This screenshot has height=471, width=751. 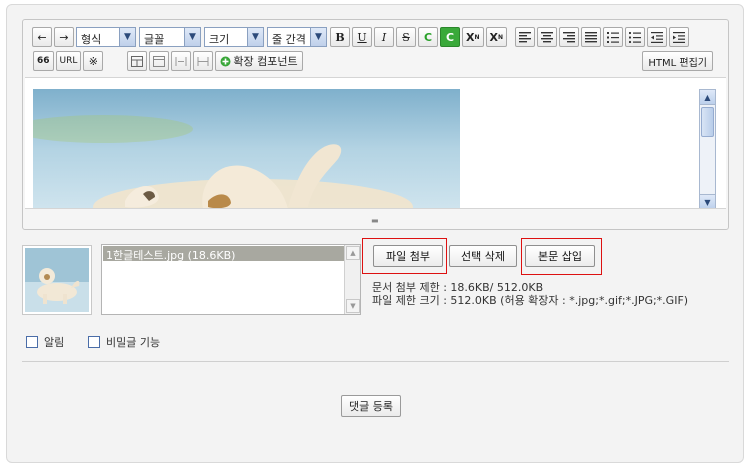 I want to click on size-select: 크기 ▼, so click(x=234, y=37).